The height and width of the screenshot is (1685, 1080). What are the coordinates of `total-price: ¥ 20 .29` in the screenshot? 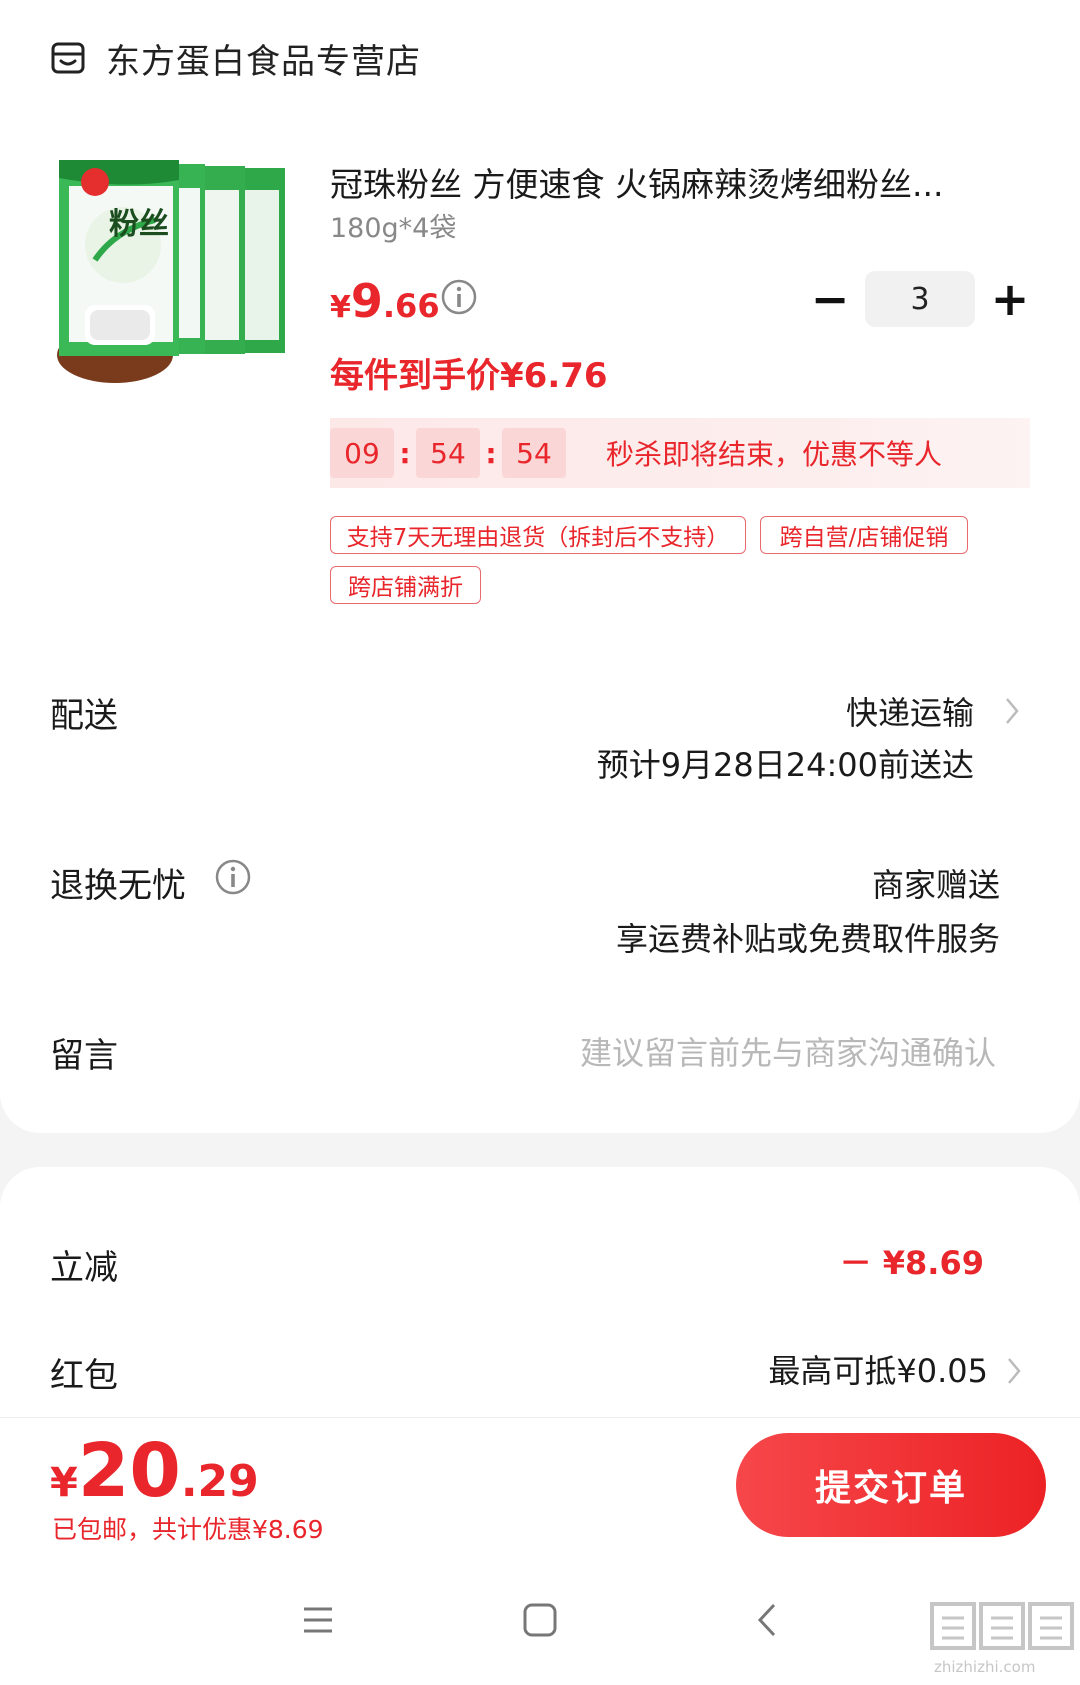 It's located at (154, 1471).